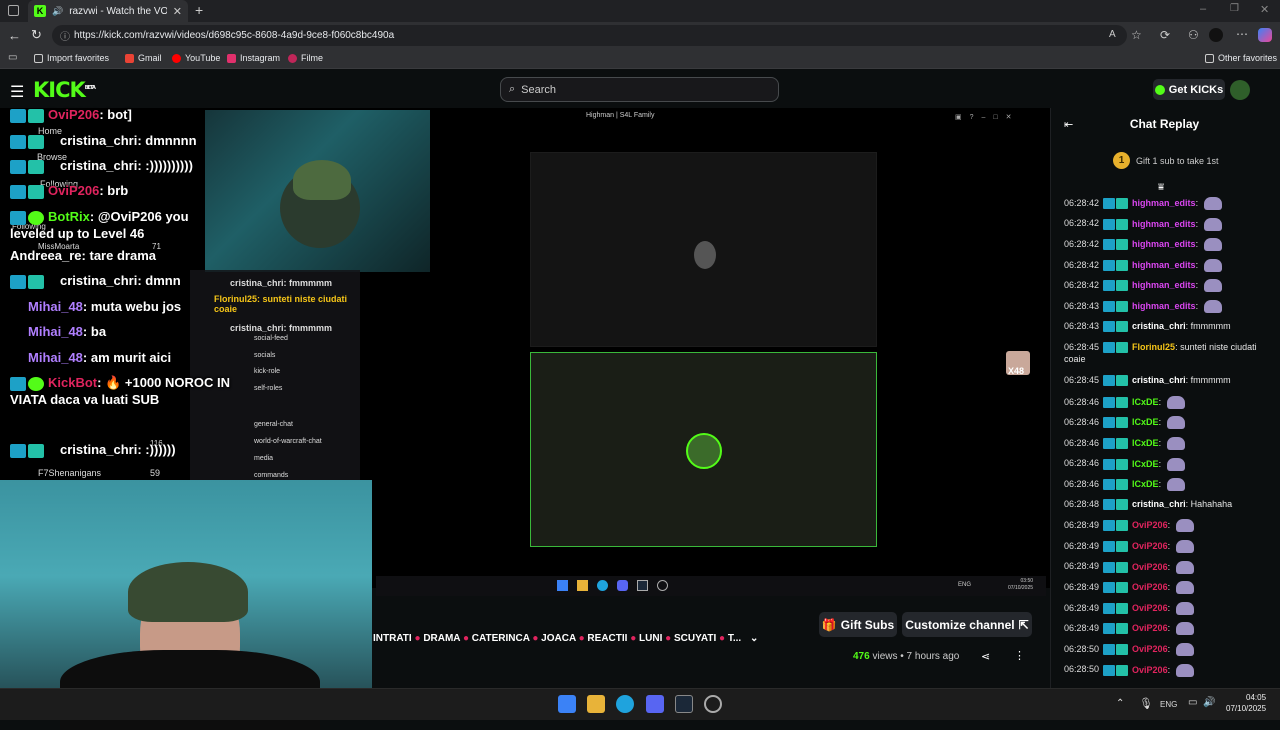  What do you see at coordinates (596, 704) in the screenshot?
I see `file-explorer-icon` at bounding box center [596, 704].